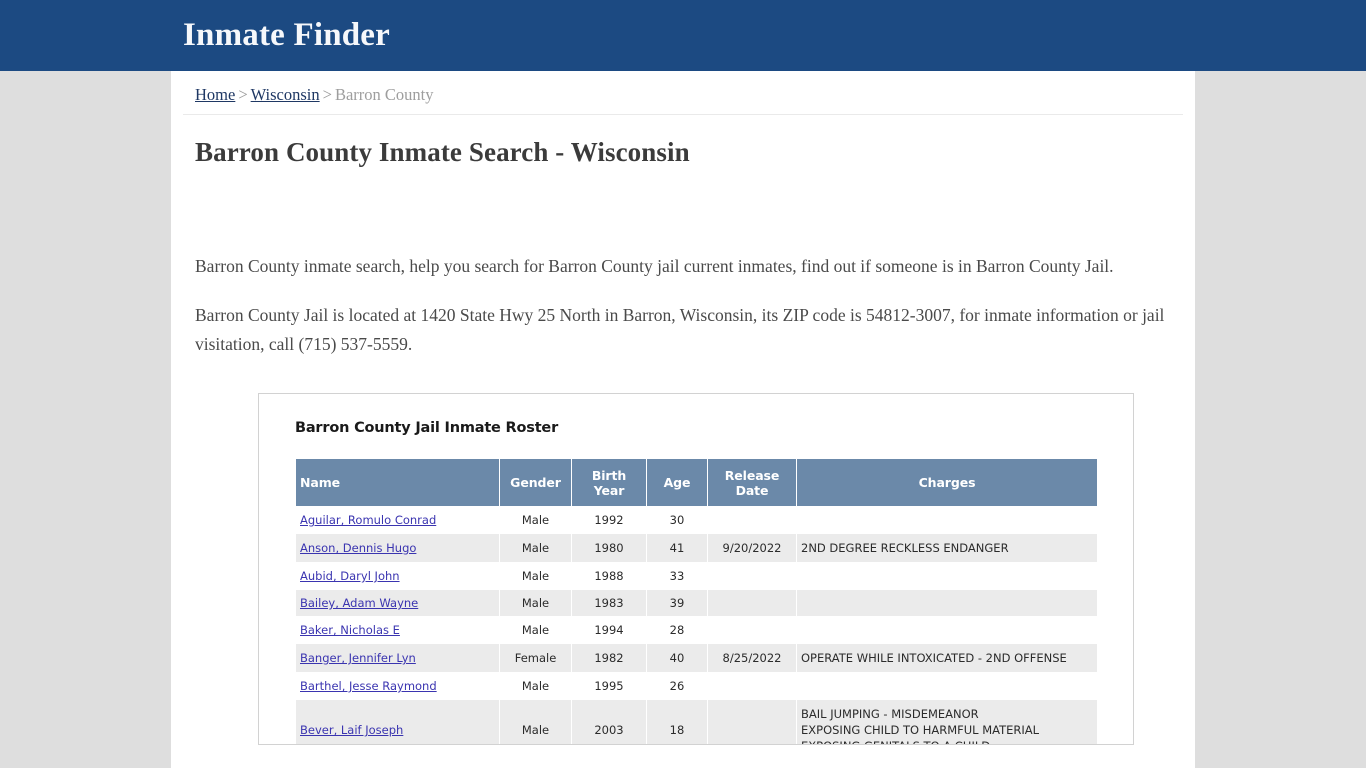  What do you see at coordinates (285, 94) in the screenshot?
I see `breadcrumb-link-wisconsin: Wisconsin` at bounding box center [285, 94].